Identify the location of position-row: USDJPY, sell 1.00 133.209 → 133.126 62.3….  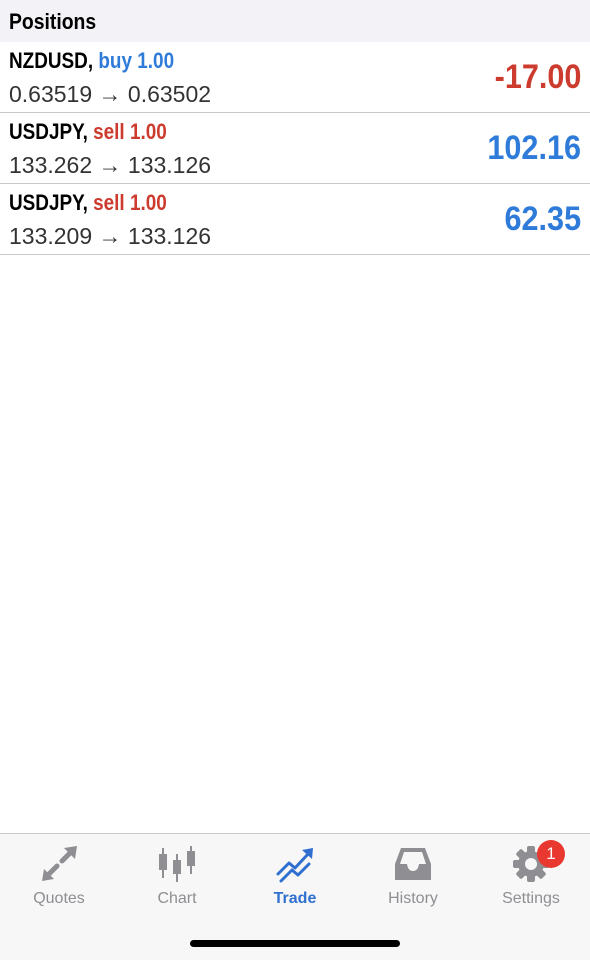
(295, 219).